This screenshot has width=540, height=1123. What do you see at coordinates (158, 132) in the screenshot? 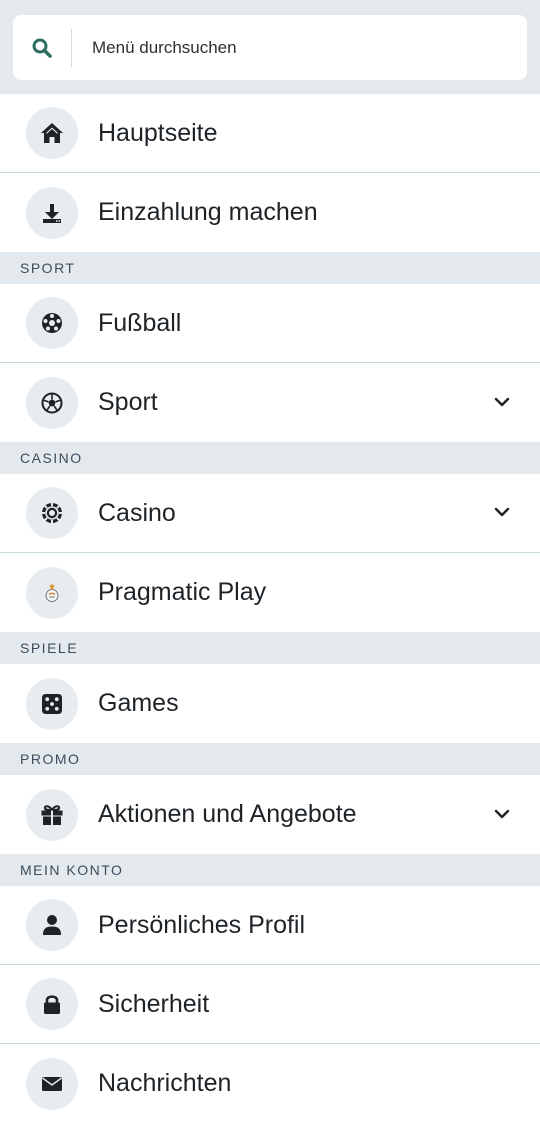
I see `menu-item-label: Hauptseite` at bounding box center [158, 132].